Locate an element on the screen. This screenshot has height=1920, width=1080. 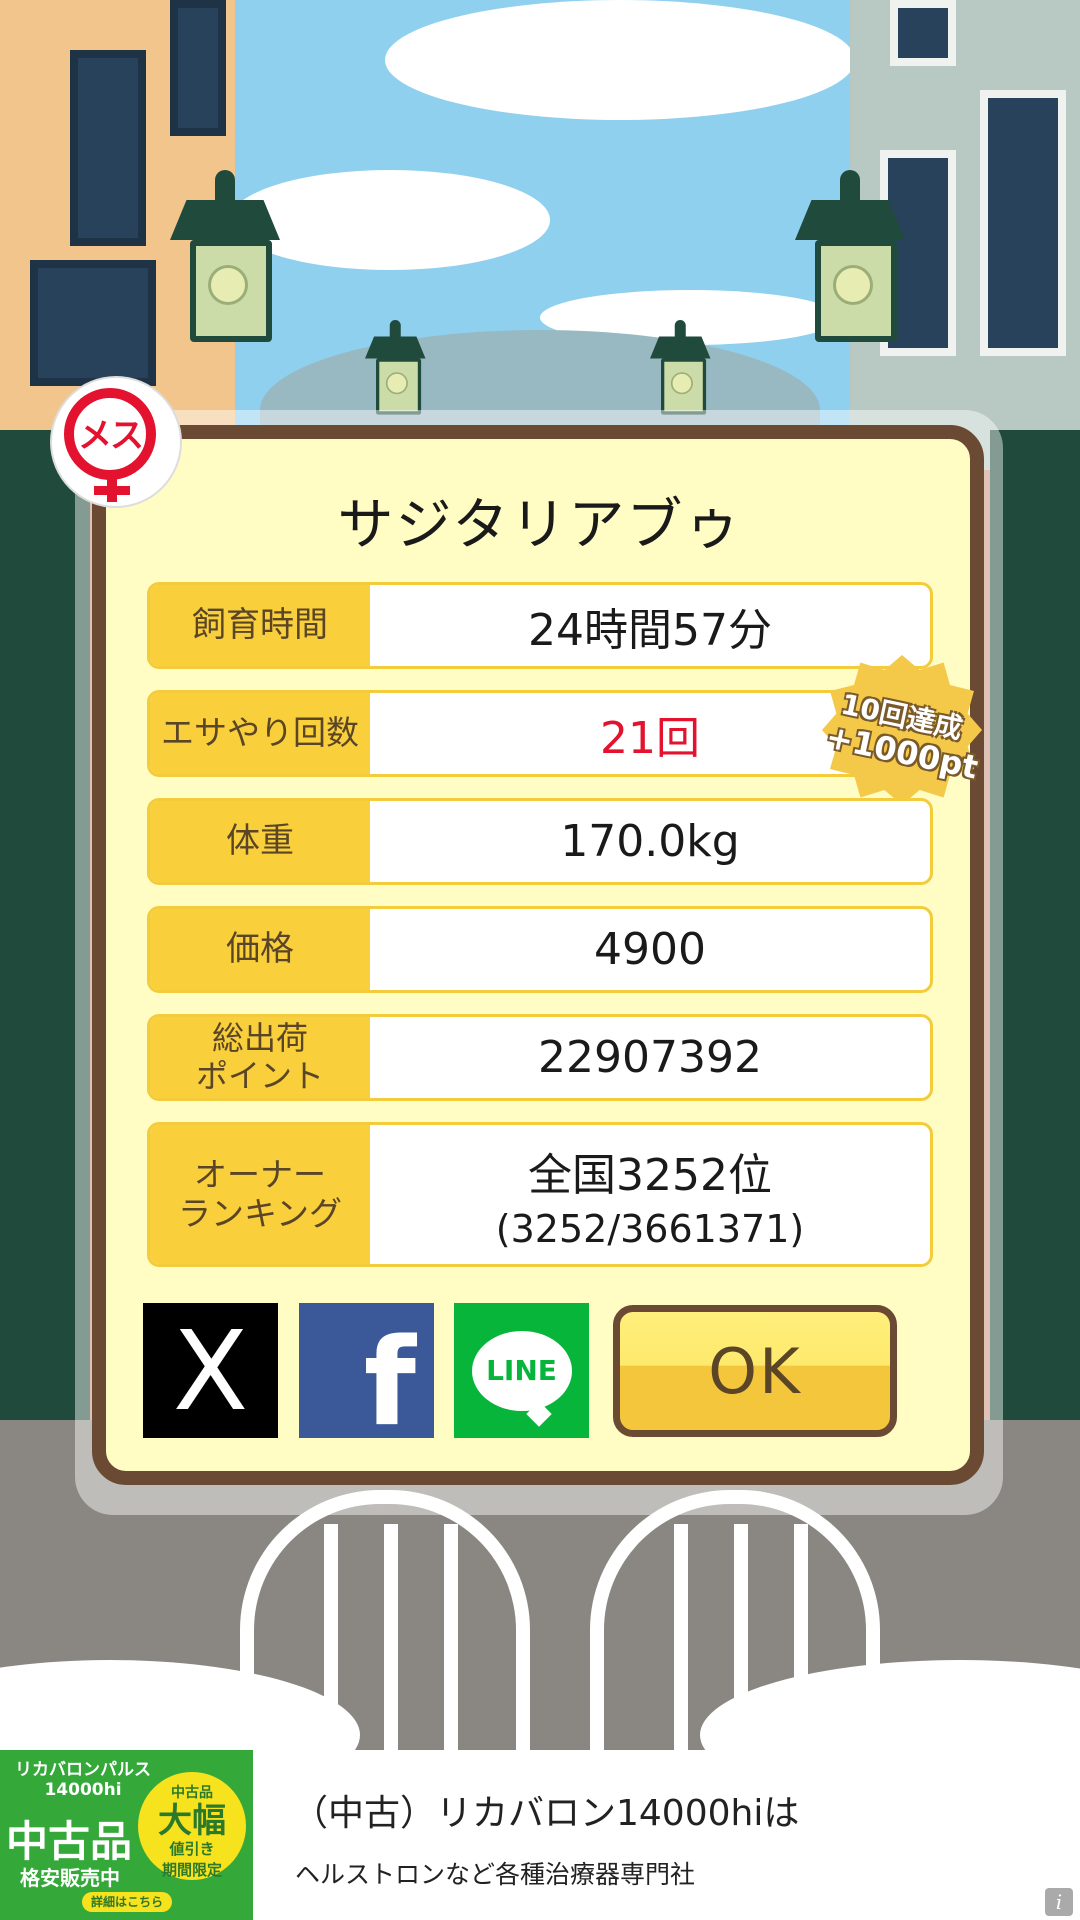
line-logo-icon: LINE is located at coordinates (521, 1370).